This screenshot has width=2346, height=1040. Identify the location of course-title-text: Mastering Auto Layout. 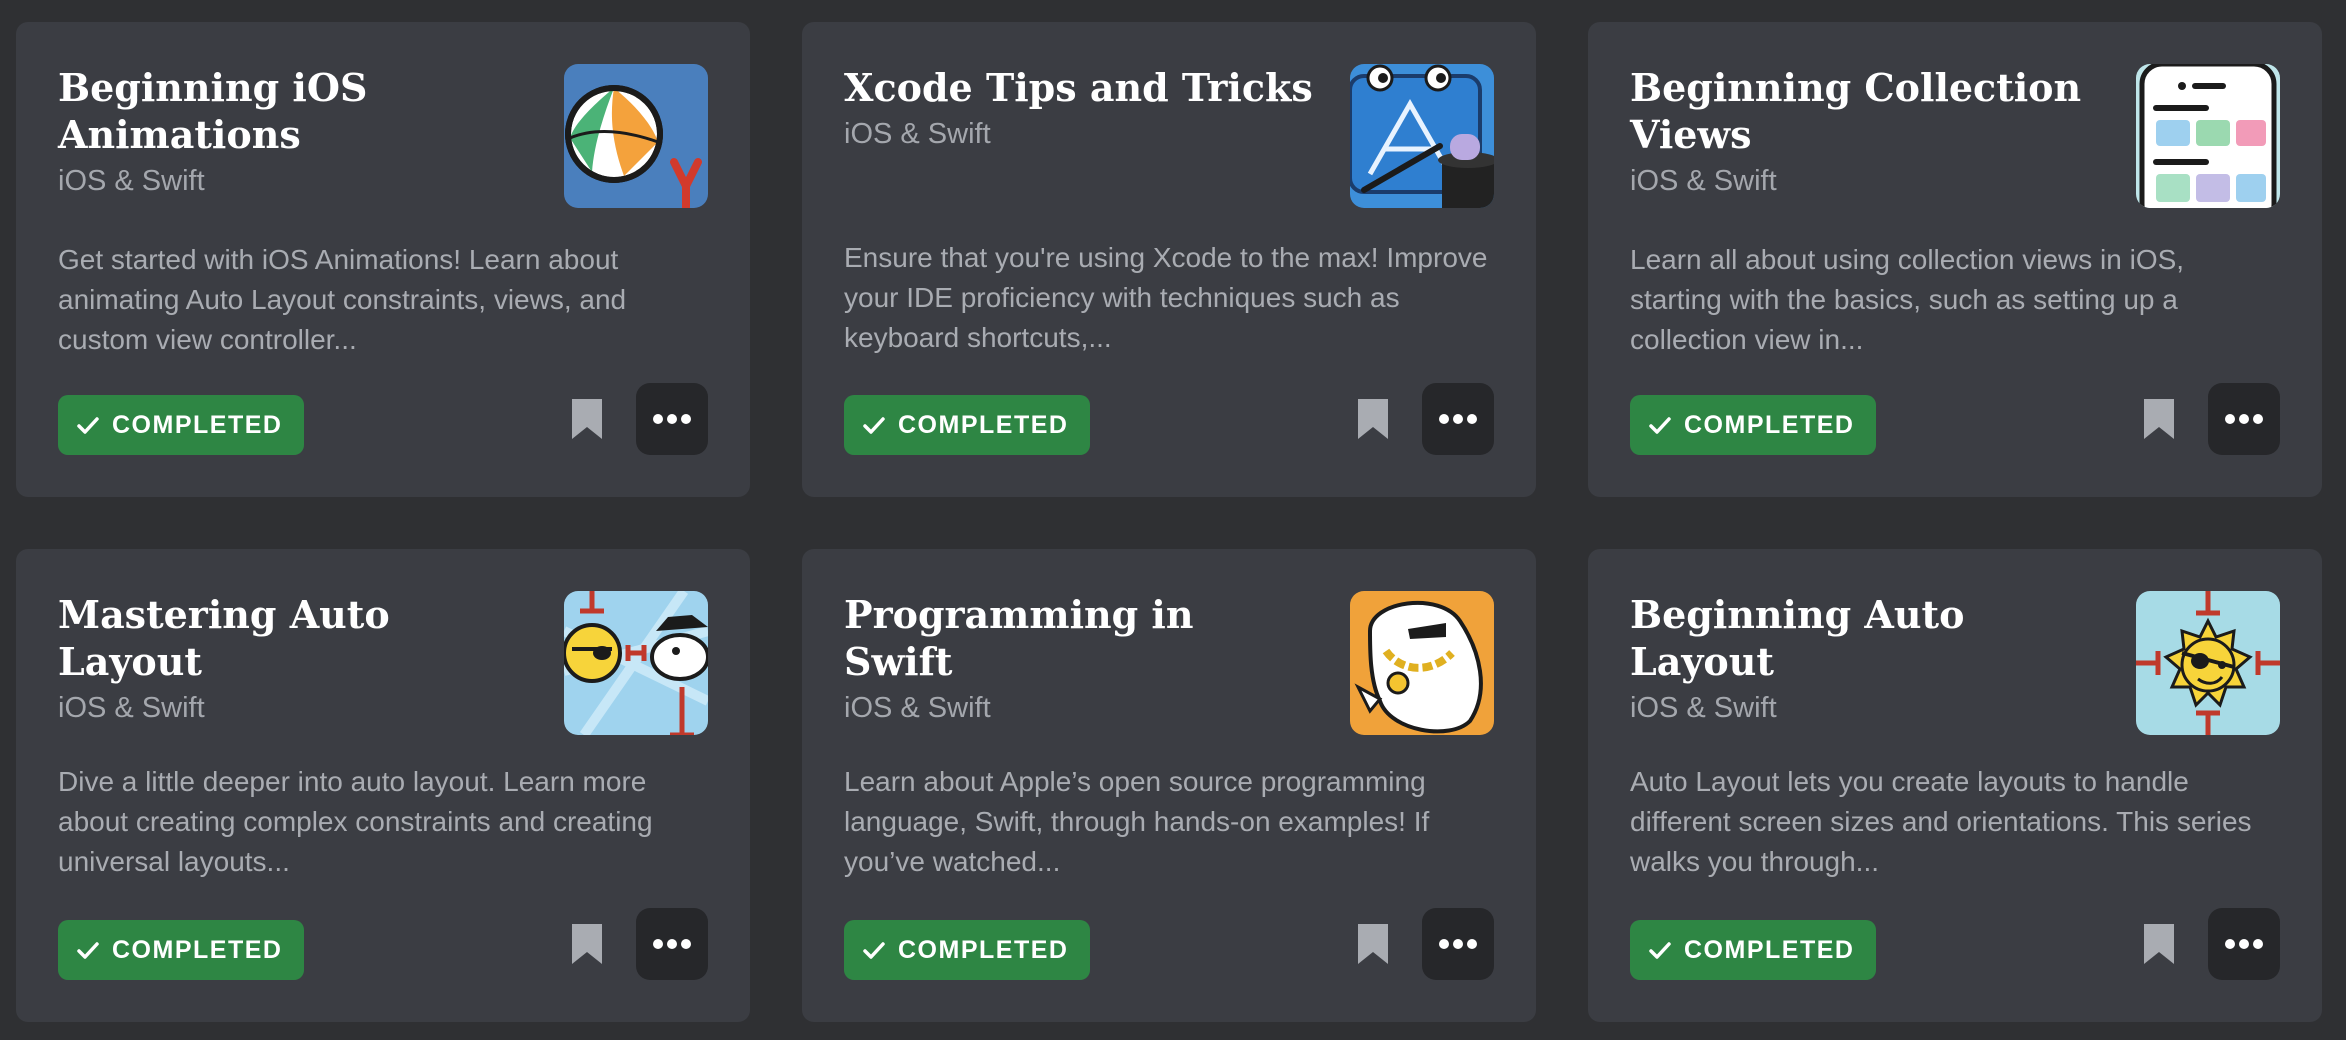
(224, 638).